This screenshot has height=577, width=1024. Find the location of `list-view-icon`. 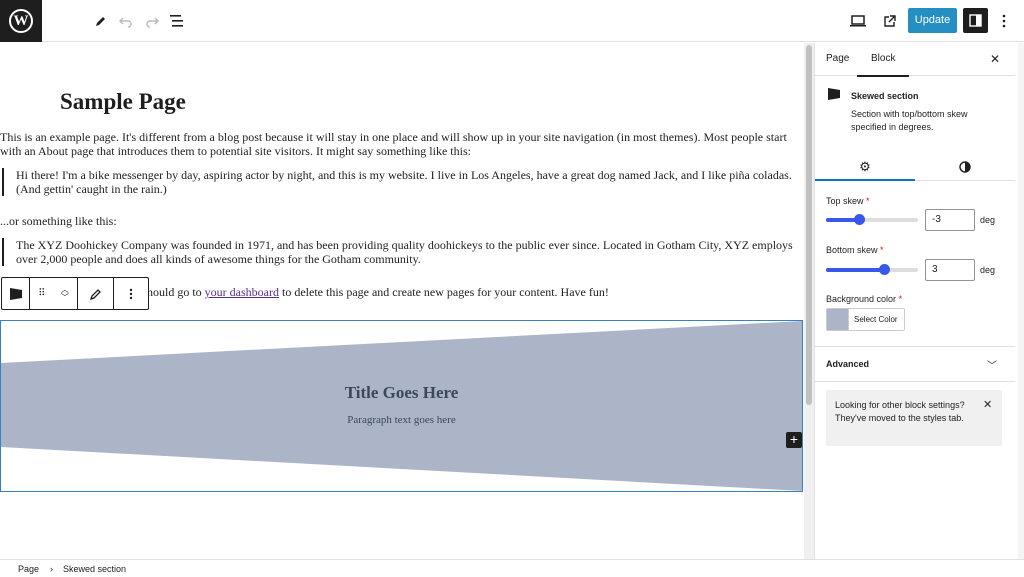

list-view-icon is located at coordinates (176, 21).